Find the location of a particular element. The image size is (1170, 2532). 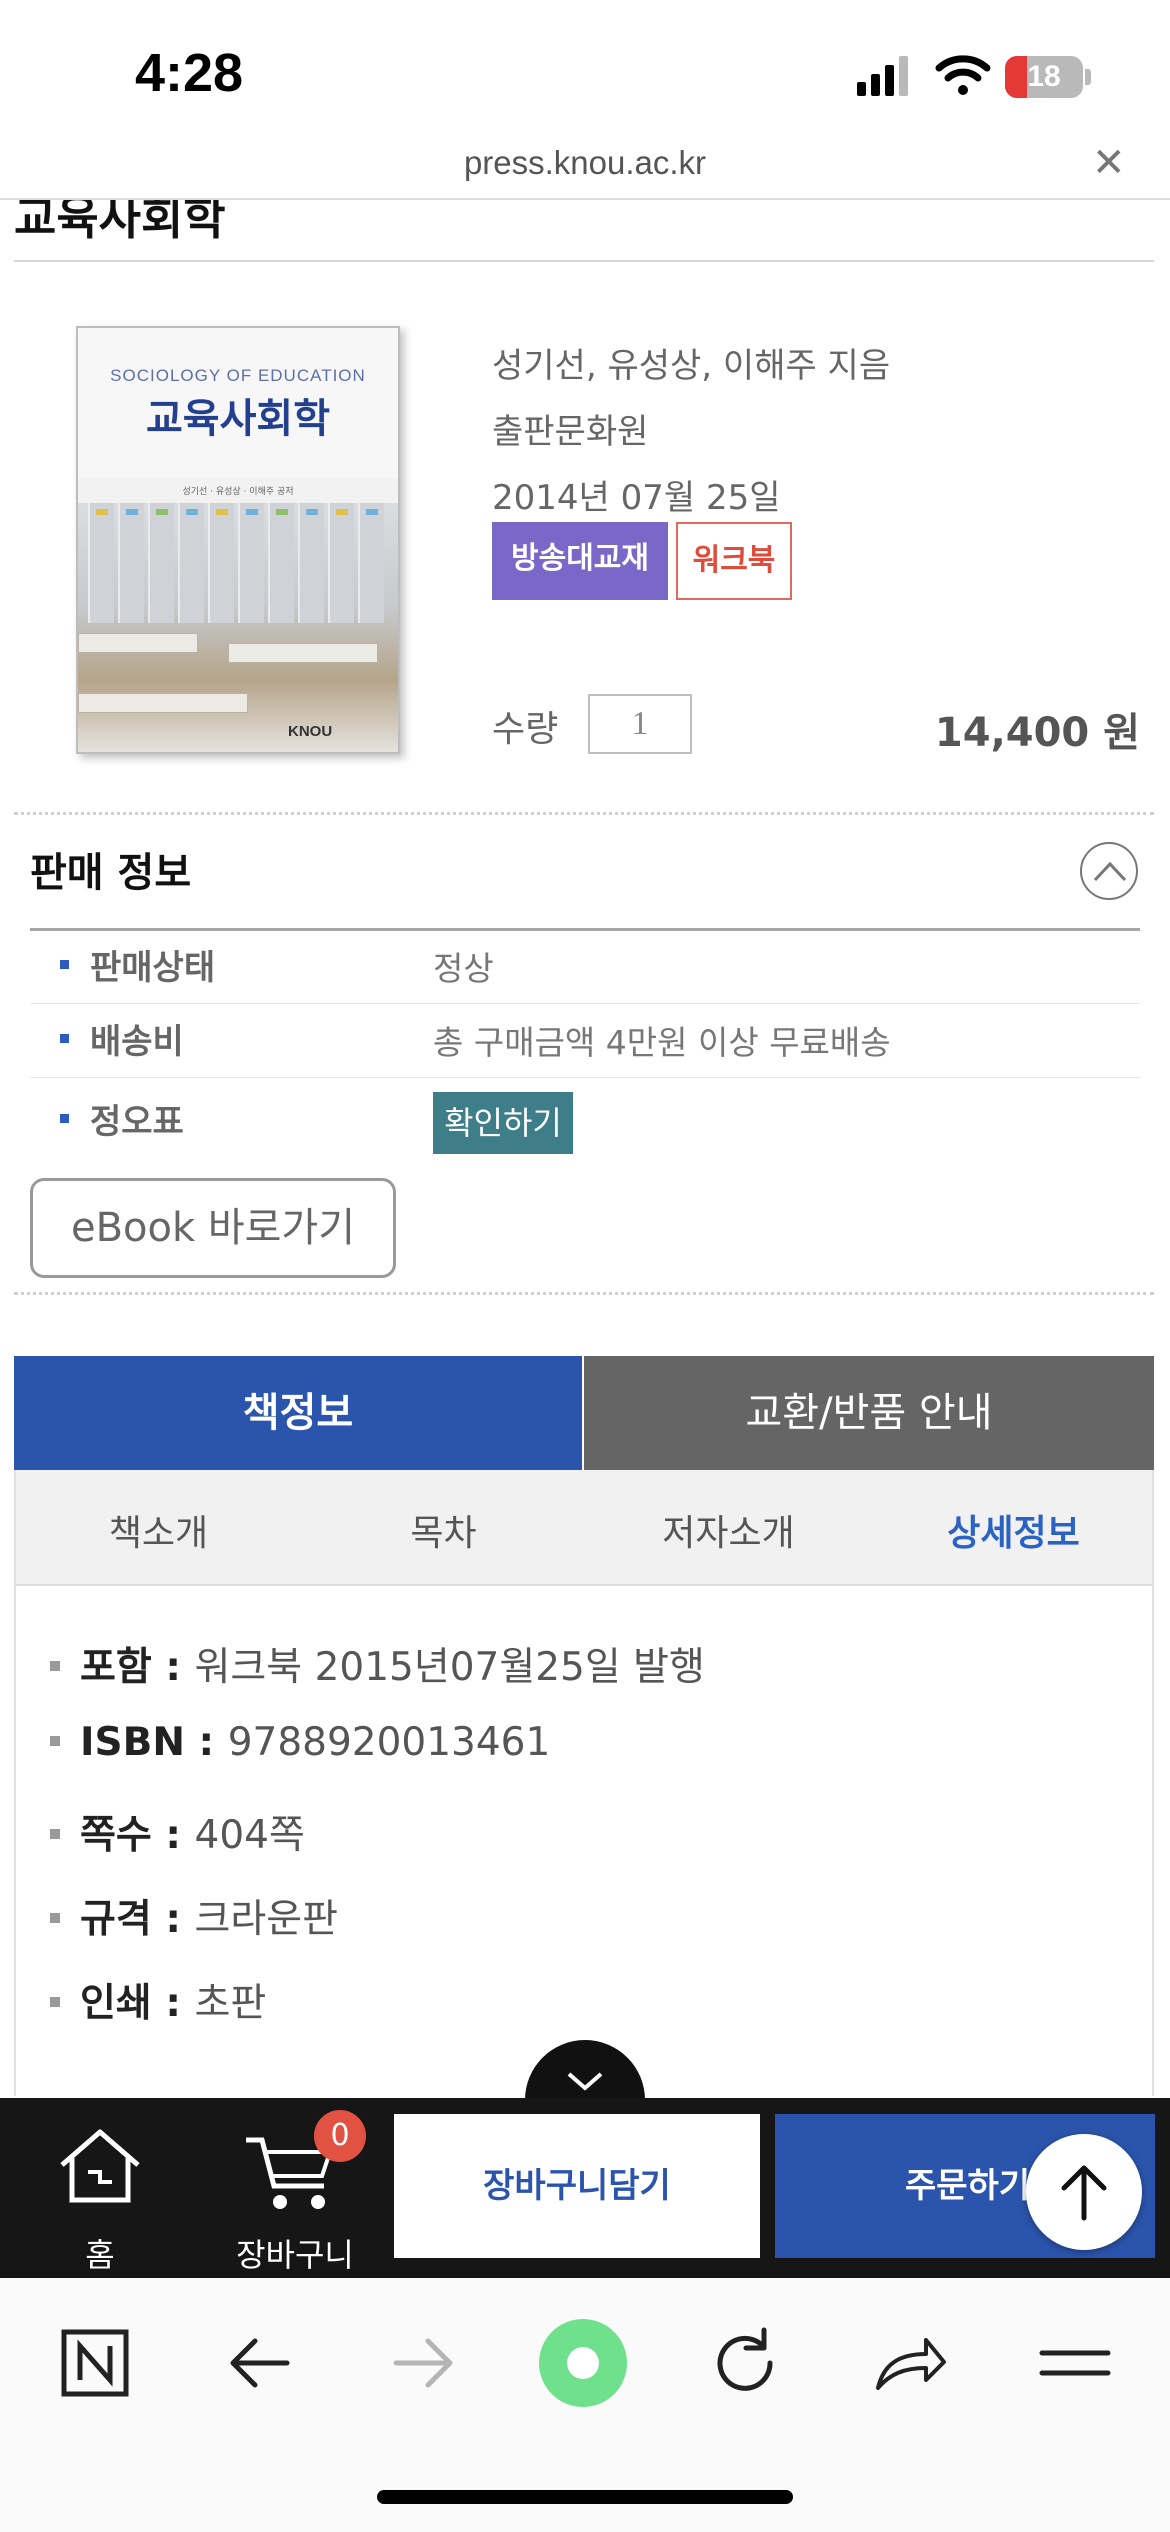

scroll-to-top-button is located at coordinates (1084, 2192).